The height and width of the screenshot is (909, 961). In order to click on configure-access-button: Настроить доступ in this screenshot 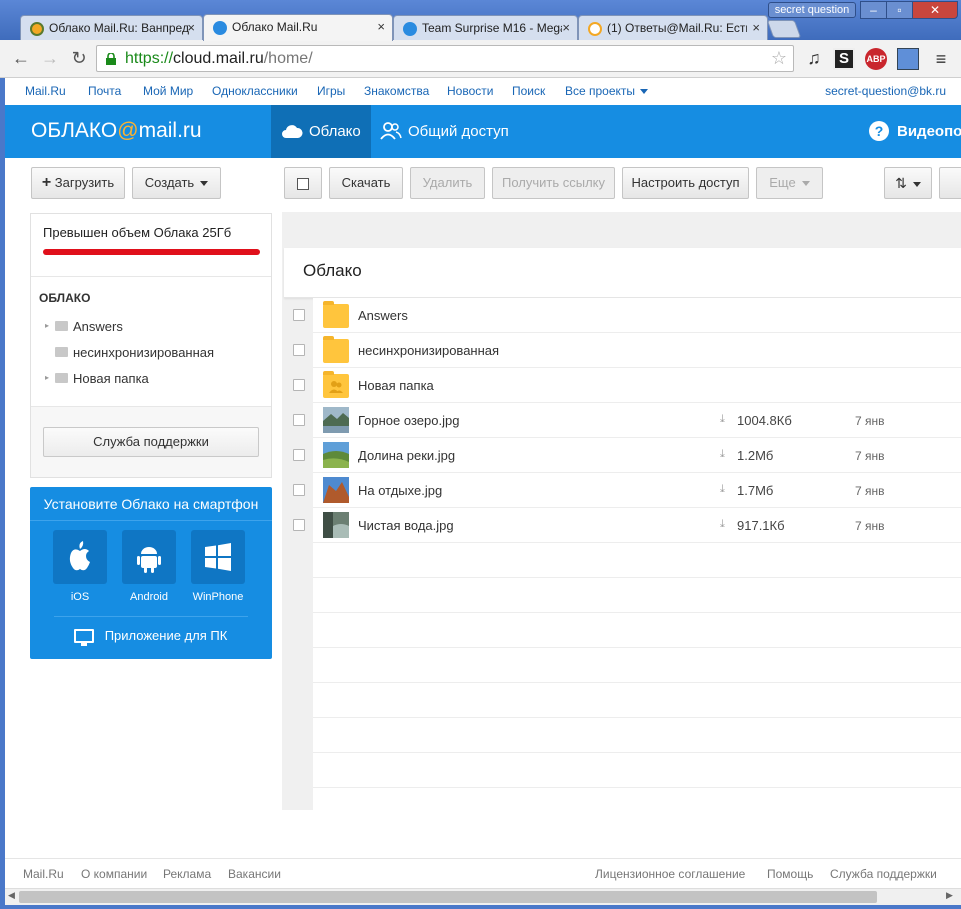, I will do `click(685, 183)`.